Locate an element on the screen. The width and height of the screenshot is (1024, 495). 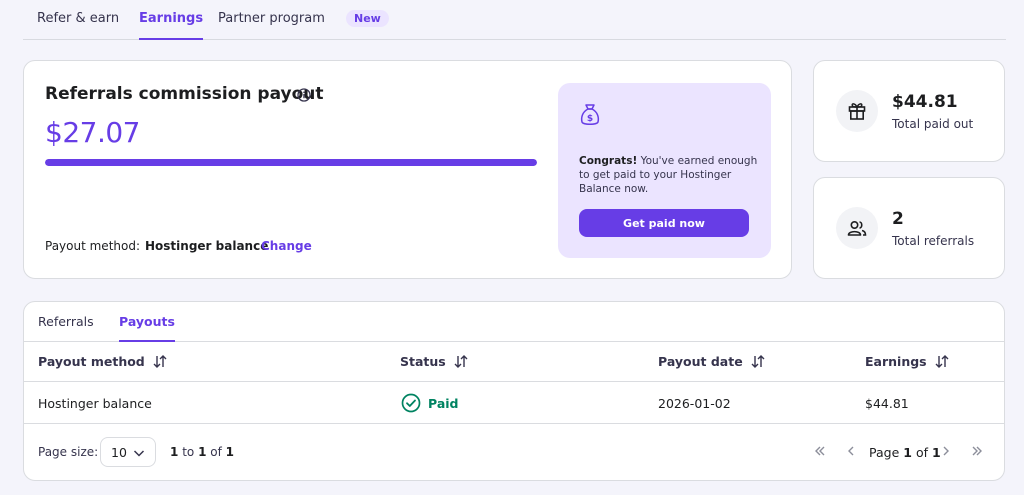
cell-payout-method: Hostinger balance is located at coordinates (95, 403).